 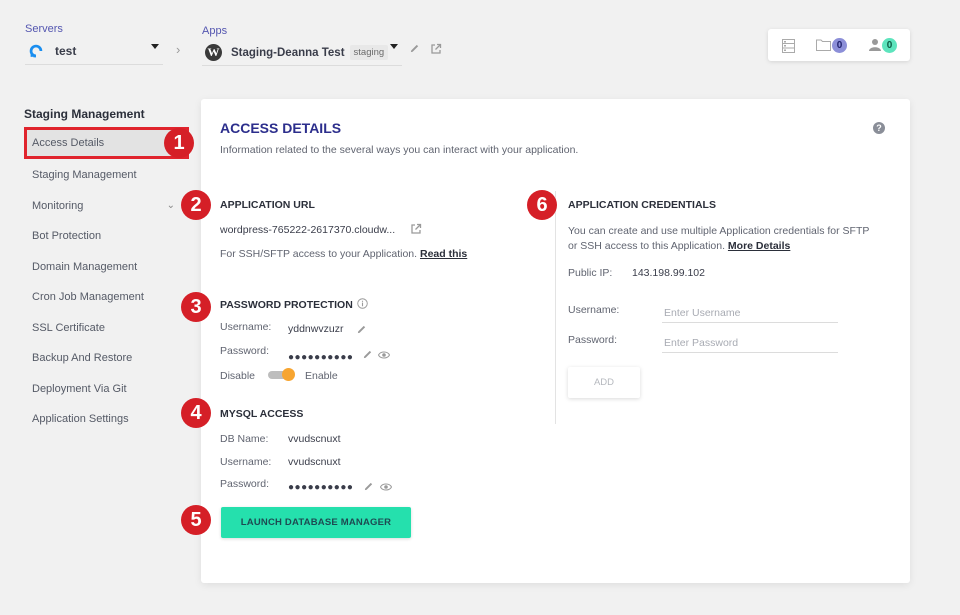 I want to click on cred-username-label: Username:, so click(x=594, y=310).